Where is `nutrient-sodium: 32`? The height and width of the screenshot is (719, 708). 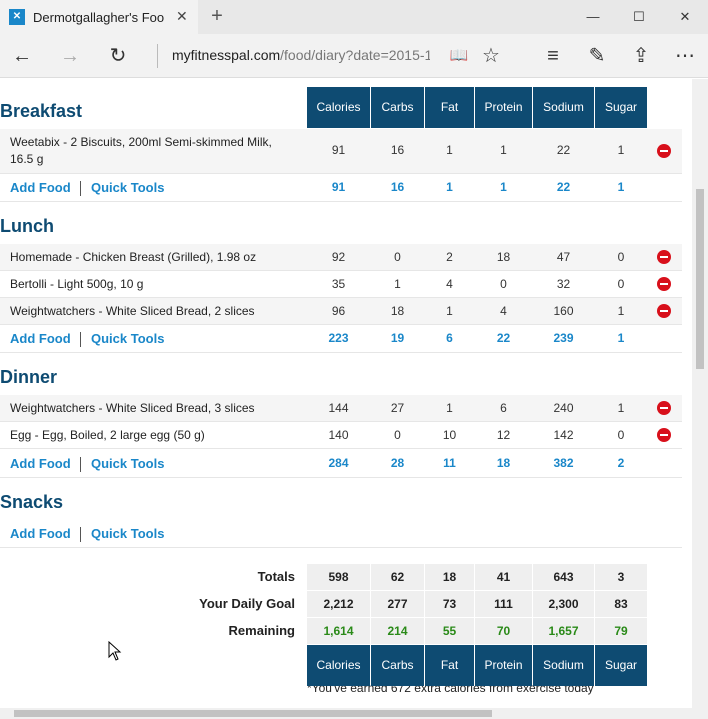
nutrient-sodium: 32 is located at coordinates (563, 284).